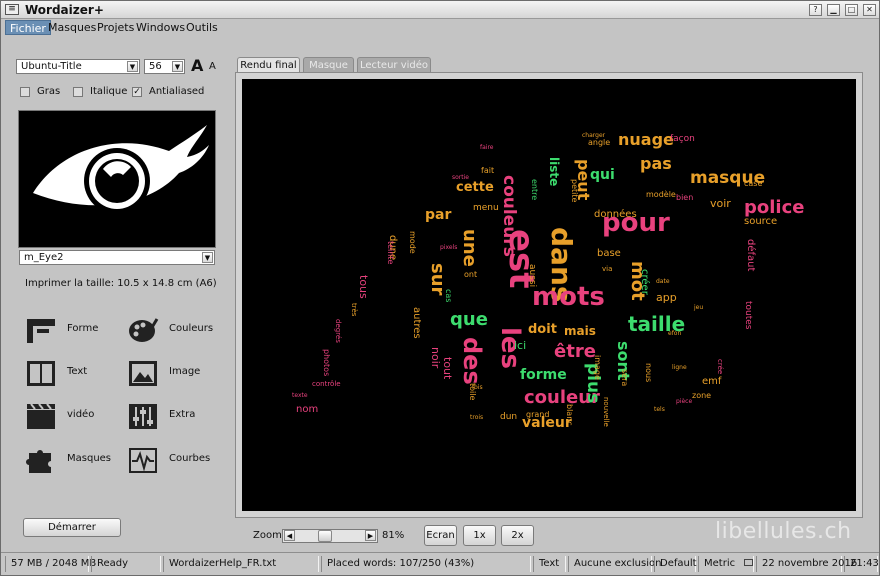 Image resolution: width=880 pixels, height=576 pixels. I want to click on print-size-label: Imprimer la taille: 10.5 x 14.8 cm (A6), so click(121, 283).